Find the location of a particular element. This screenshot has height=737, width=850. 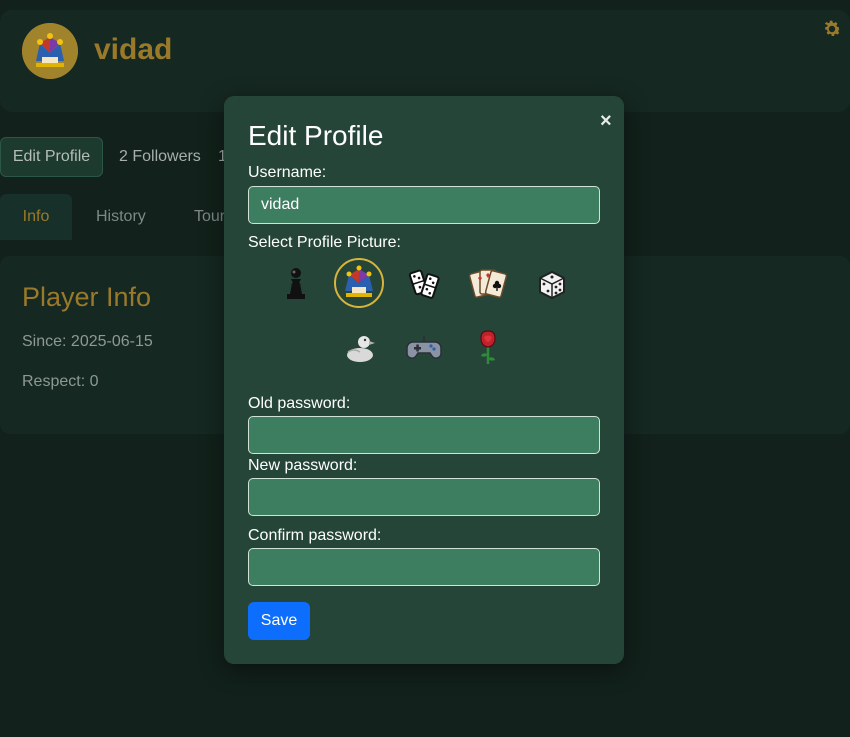

old-password-label: Old password: is located at coordinates (299, 403).